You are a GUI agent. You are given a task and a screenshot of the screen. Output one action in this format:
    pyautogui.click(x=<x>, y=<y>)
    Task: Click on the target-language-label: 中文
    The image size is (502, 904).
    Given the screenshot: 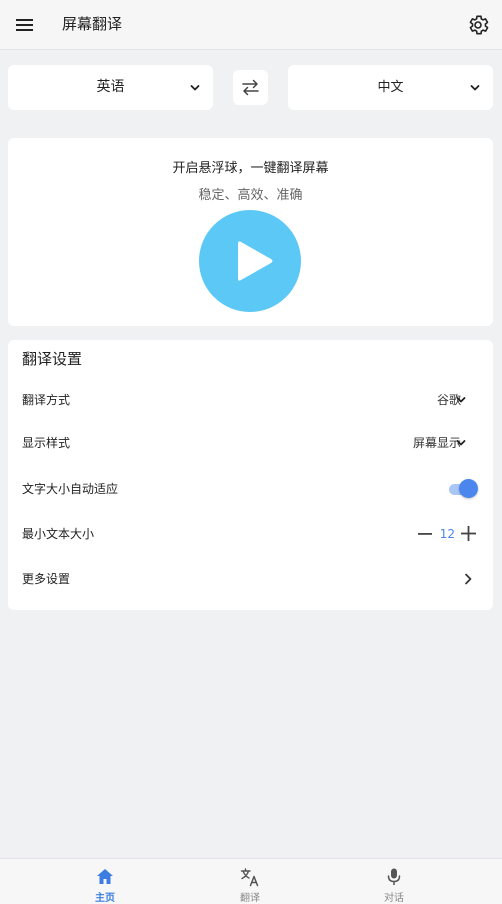 What is the action you would take?
    pyautogui.click(x=390, y=87)
    